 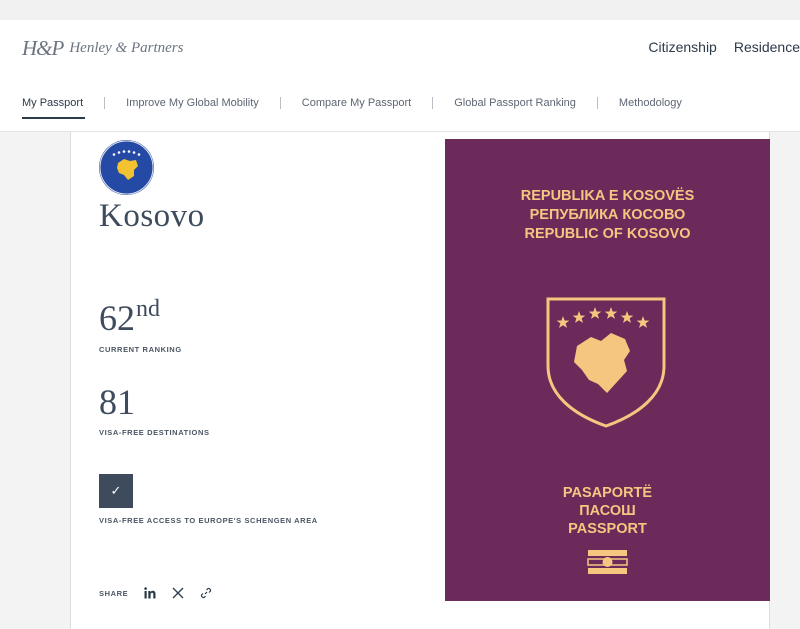 What do you see at coordinates (682, 47) in the screenshot?
I see `nav-citizenship: Citizenship` at bounding box center [682, 47].